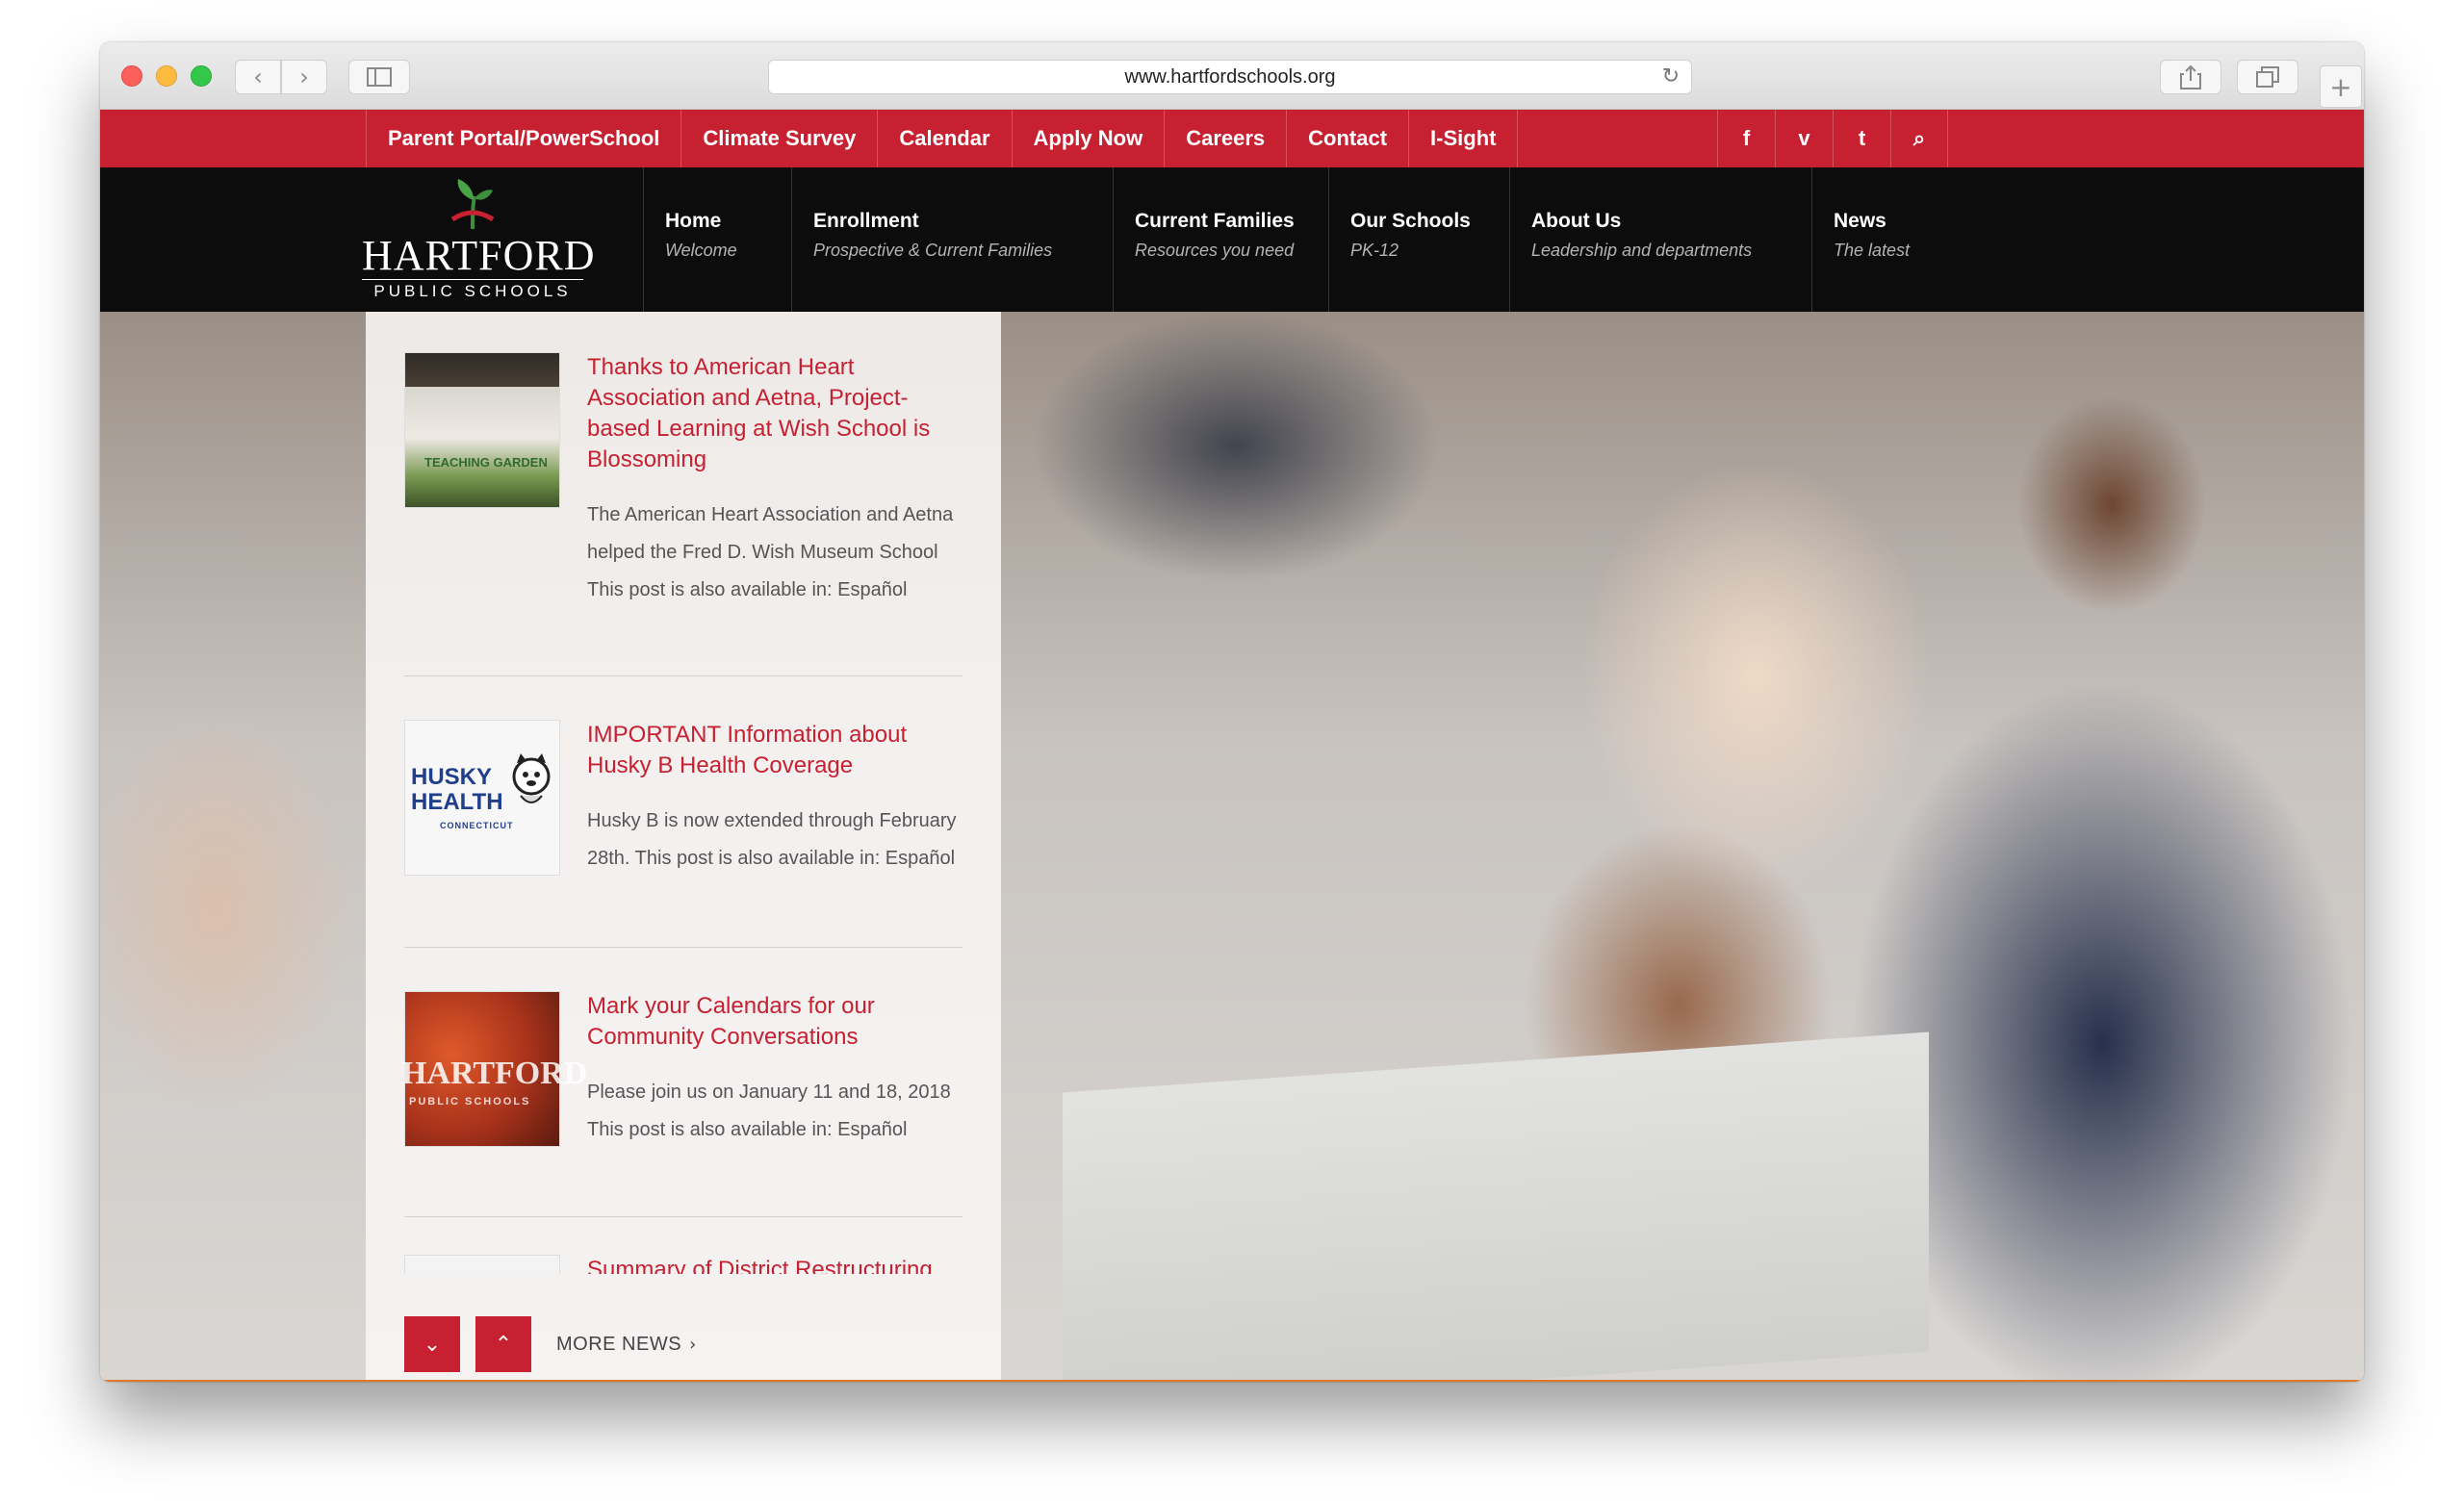 This screenshot has width=2464, height=1502. I want to click on new-tab-button: +, so click(2341, 86).